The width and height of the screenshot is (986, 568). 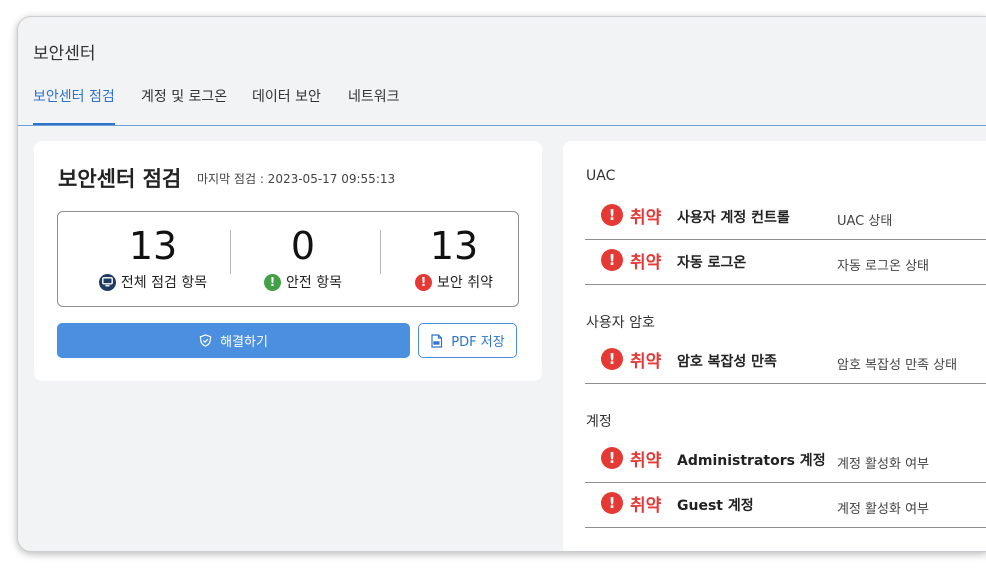 What do you see at coordinates (865, 221) in the screenshot?
I see `item-description: UAC 상태` at bounding box center [865, 221].